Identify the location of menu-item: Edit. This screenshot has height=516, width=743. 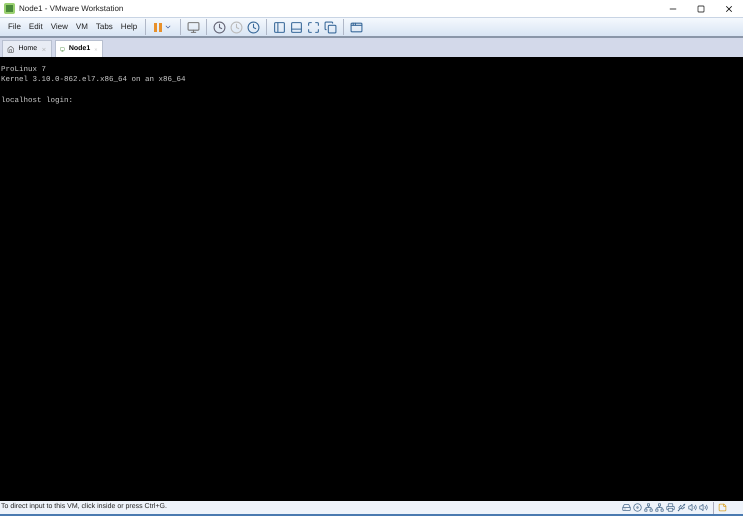
(35, 27).